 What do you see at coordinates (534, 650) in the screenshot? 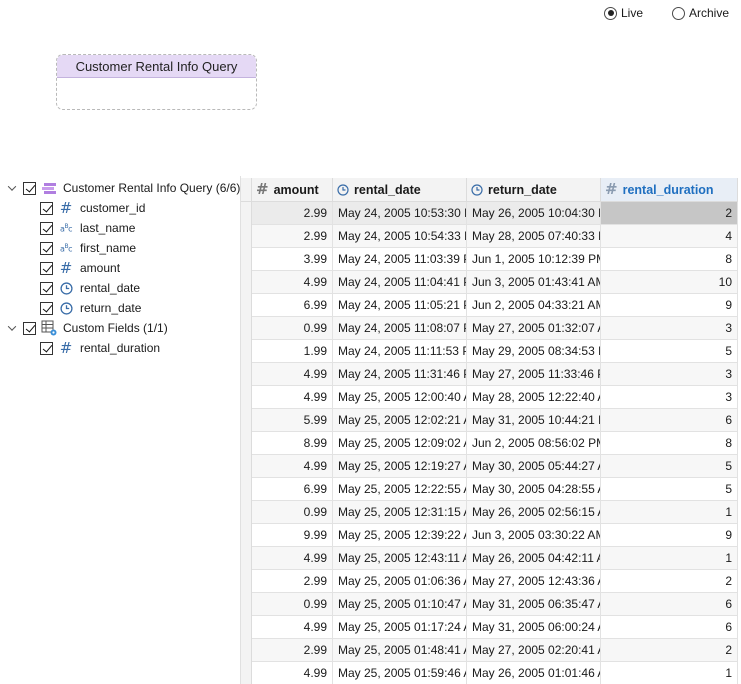
I see `cell-return-date: May 27, 2005 02:20:41 A` at bounding box center [534, 650].